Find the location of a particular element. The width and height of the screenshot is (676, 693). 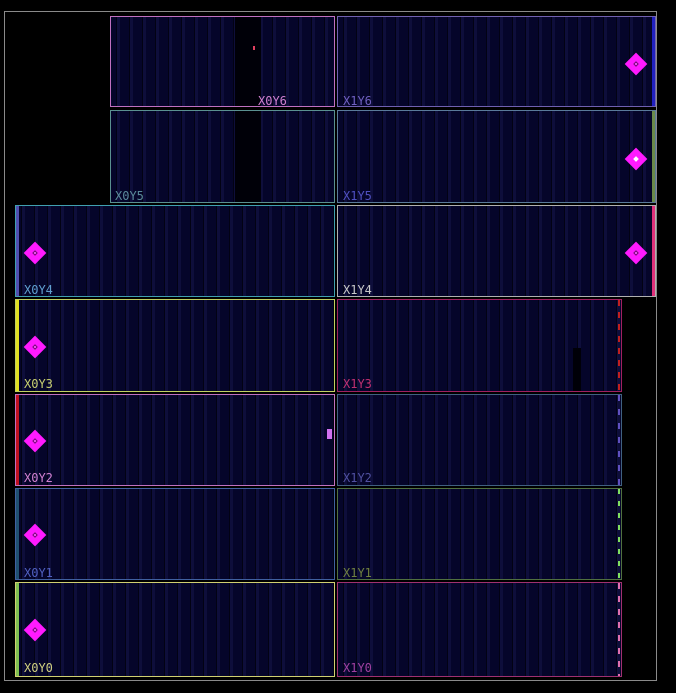

clock-region-x1y5: X1Y5 is located at coordinates (496, 156).